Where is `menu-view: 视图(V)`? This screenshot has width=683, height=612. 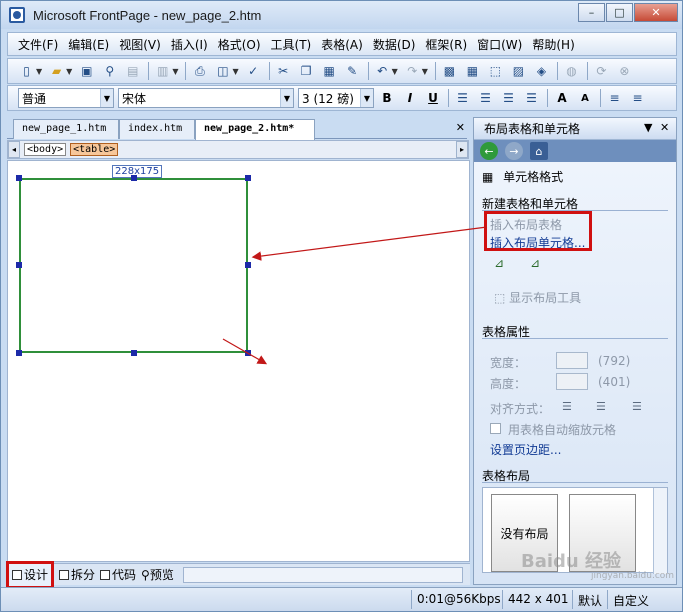
menu-view: 视图(V) is located at coordinates (140, 44).